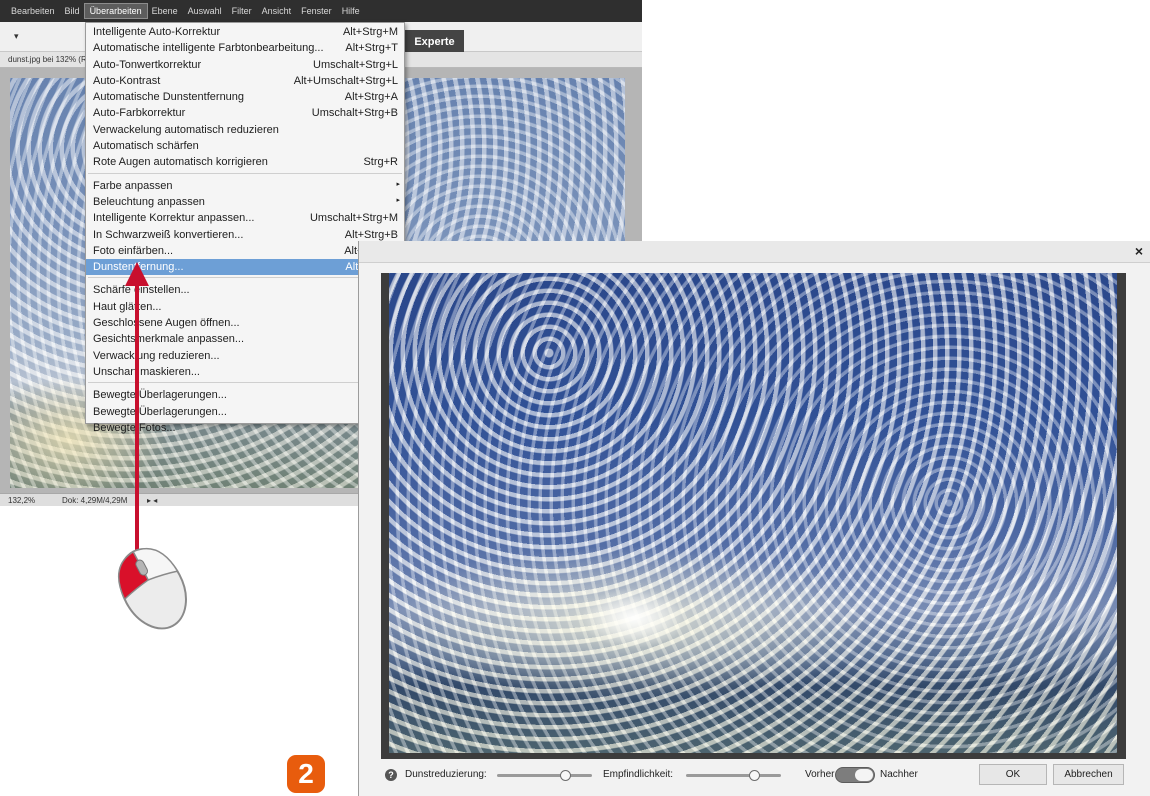  What do you see at coordinates (152, 588) in the screenshot?
I see `mouse-icon` at bounding box center [152, 588].